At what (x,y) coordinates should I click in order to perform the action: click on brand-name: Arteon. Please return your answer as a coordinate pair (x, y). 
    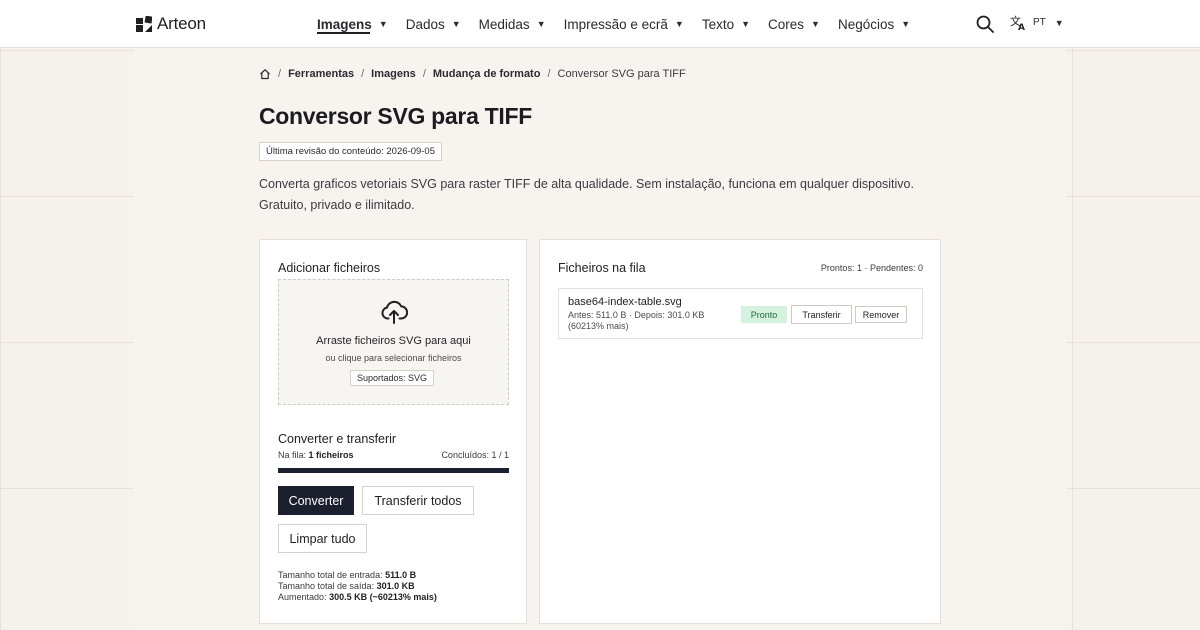
    Looking at the image, I should click on (181, 23).